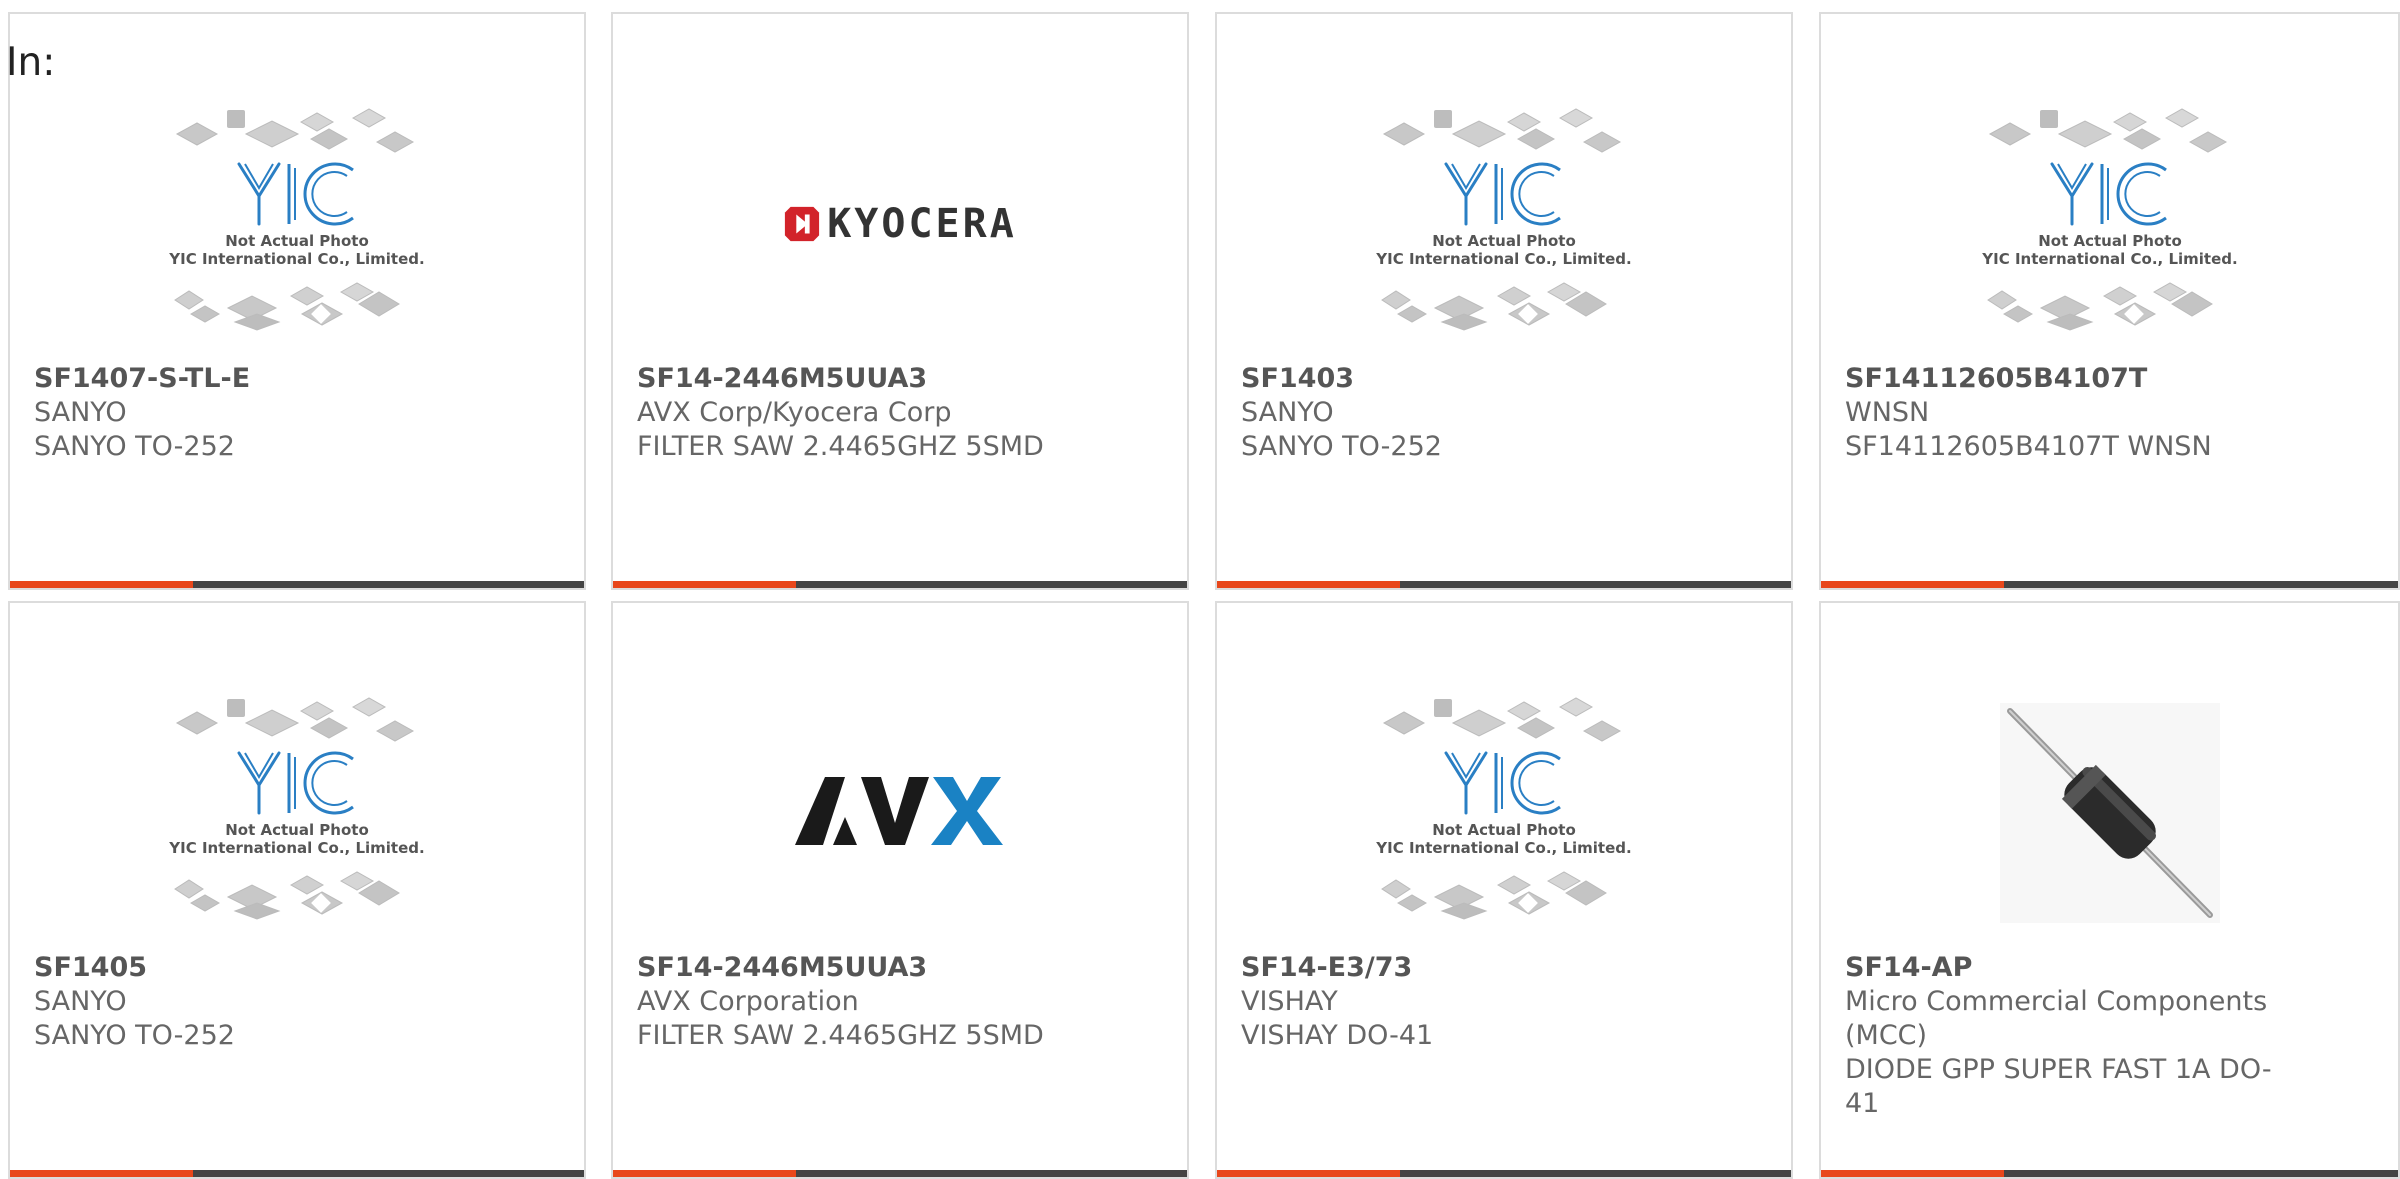 Image resolution: width=2400 pixels, height=1179 pixels. Describe the element at coordinates (254, 968) in the screenshot. I see `part-number: SF1405` at that location.